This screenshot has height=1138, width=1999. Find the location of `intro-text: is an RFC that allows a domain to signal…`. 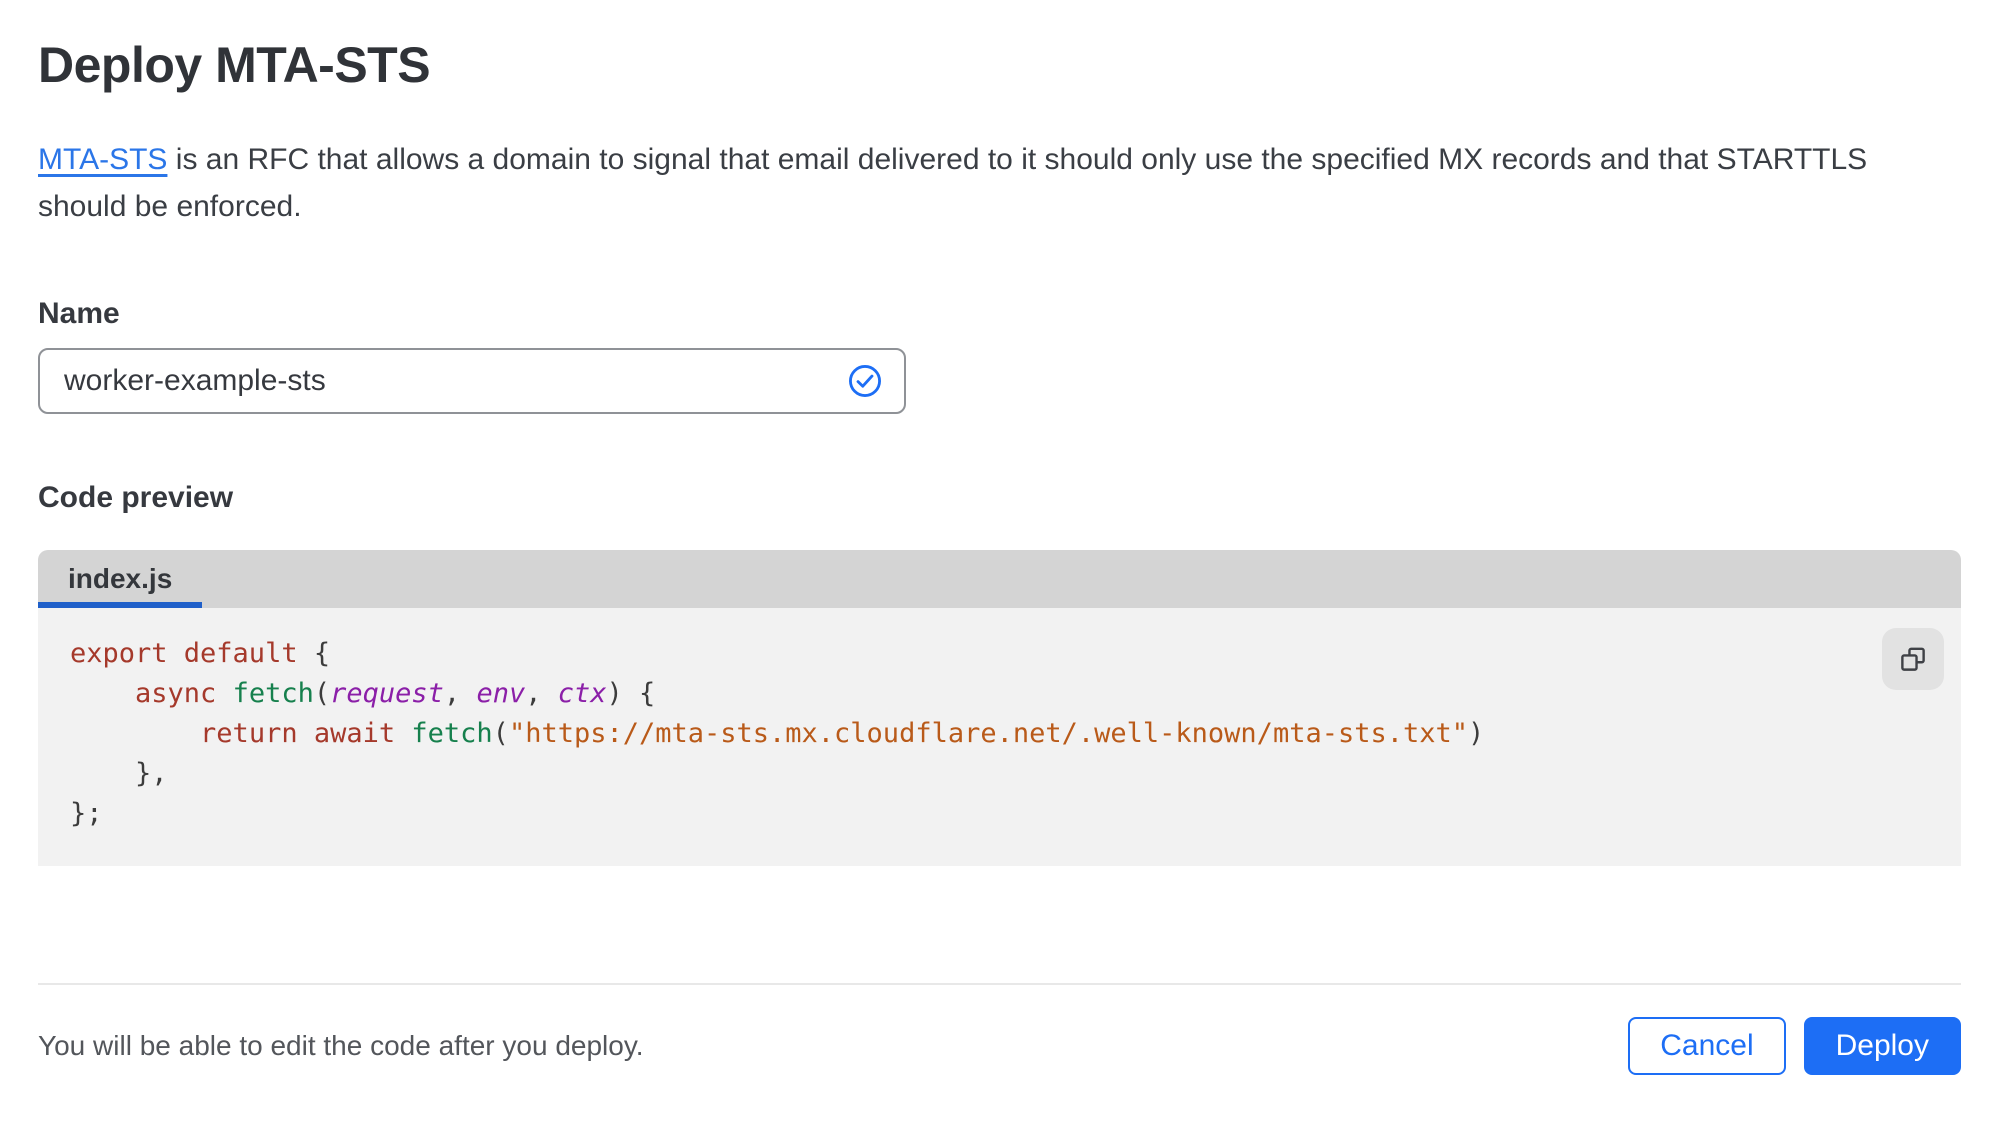

intro-text: is an RFC that allows a domain to signal… is located at coordinates (953, 183).